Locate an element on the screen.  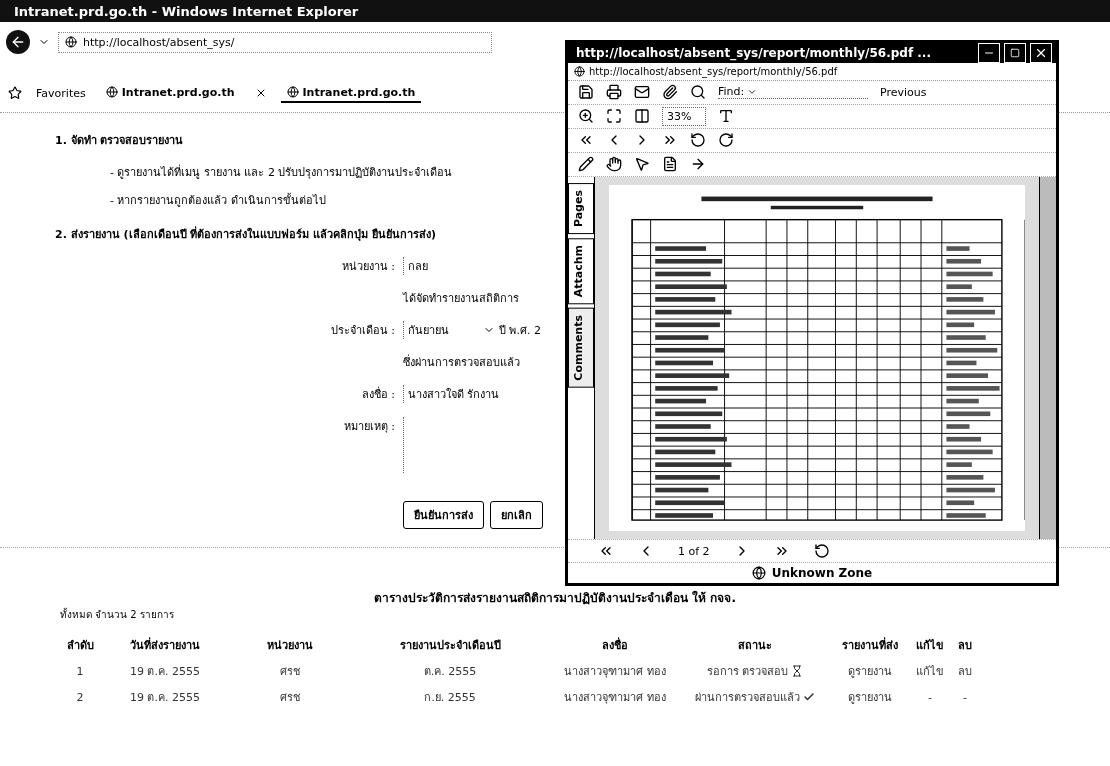
column-header: แก้ไข is located at coordinates (930, 646).